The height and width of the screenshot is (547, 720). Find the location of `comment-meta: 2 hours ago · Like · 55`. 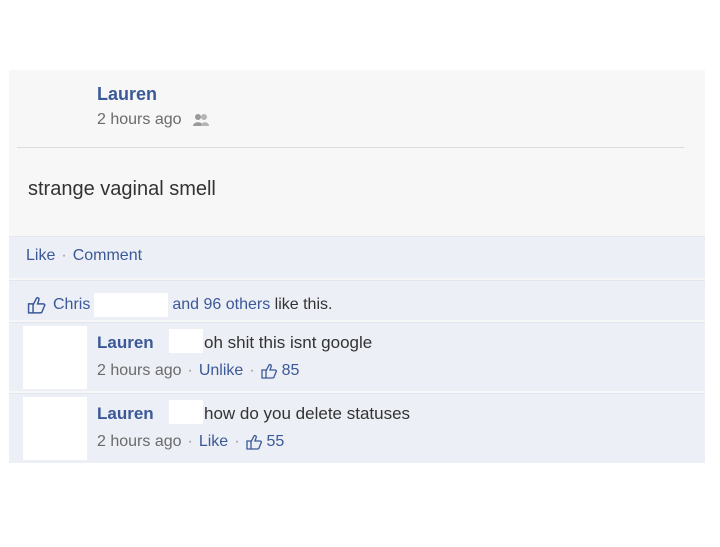

comment-meta: 2 hours ago · Like · 55 is located at coordinates (190, 442).